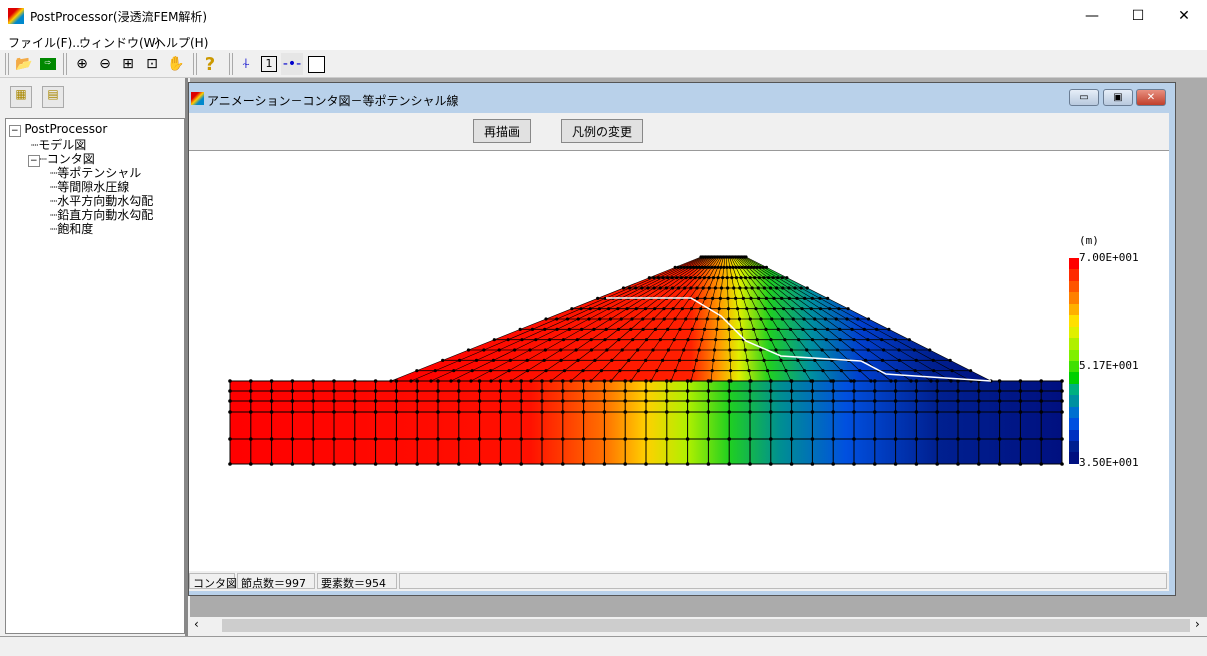 The width and height of the screenshot is (1207, 656). I want to click on element-icon, so click(316, 64).